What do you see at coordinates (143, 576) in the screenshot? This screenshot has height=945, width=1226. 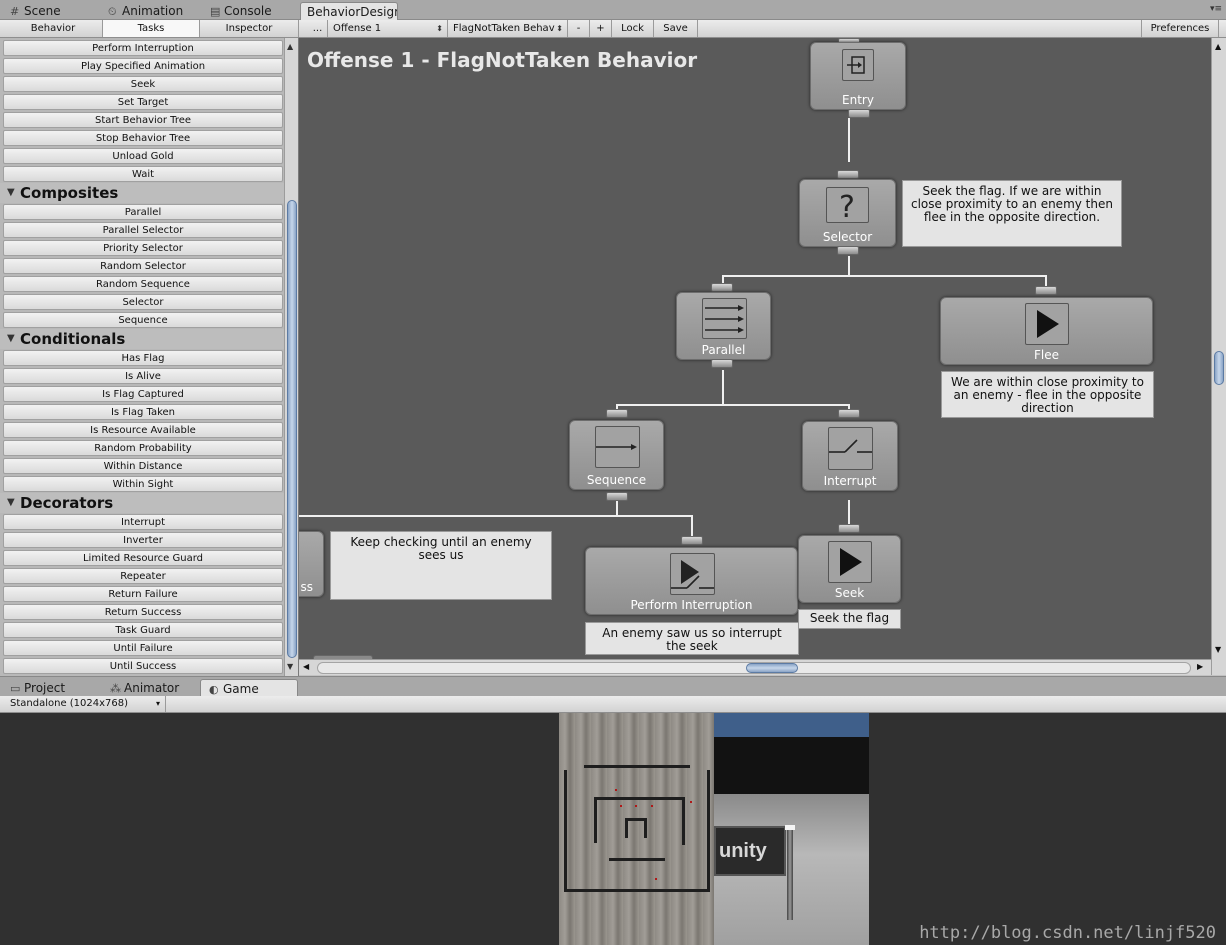 I see `task-item: Repeater` at bounding box center [143, 576].